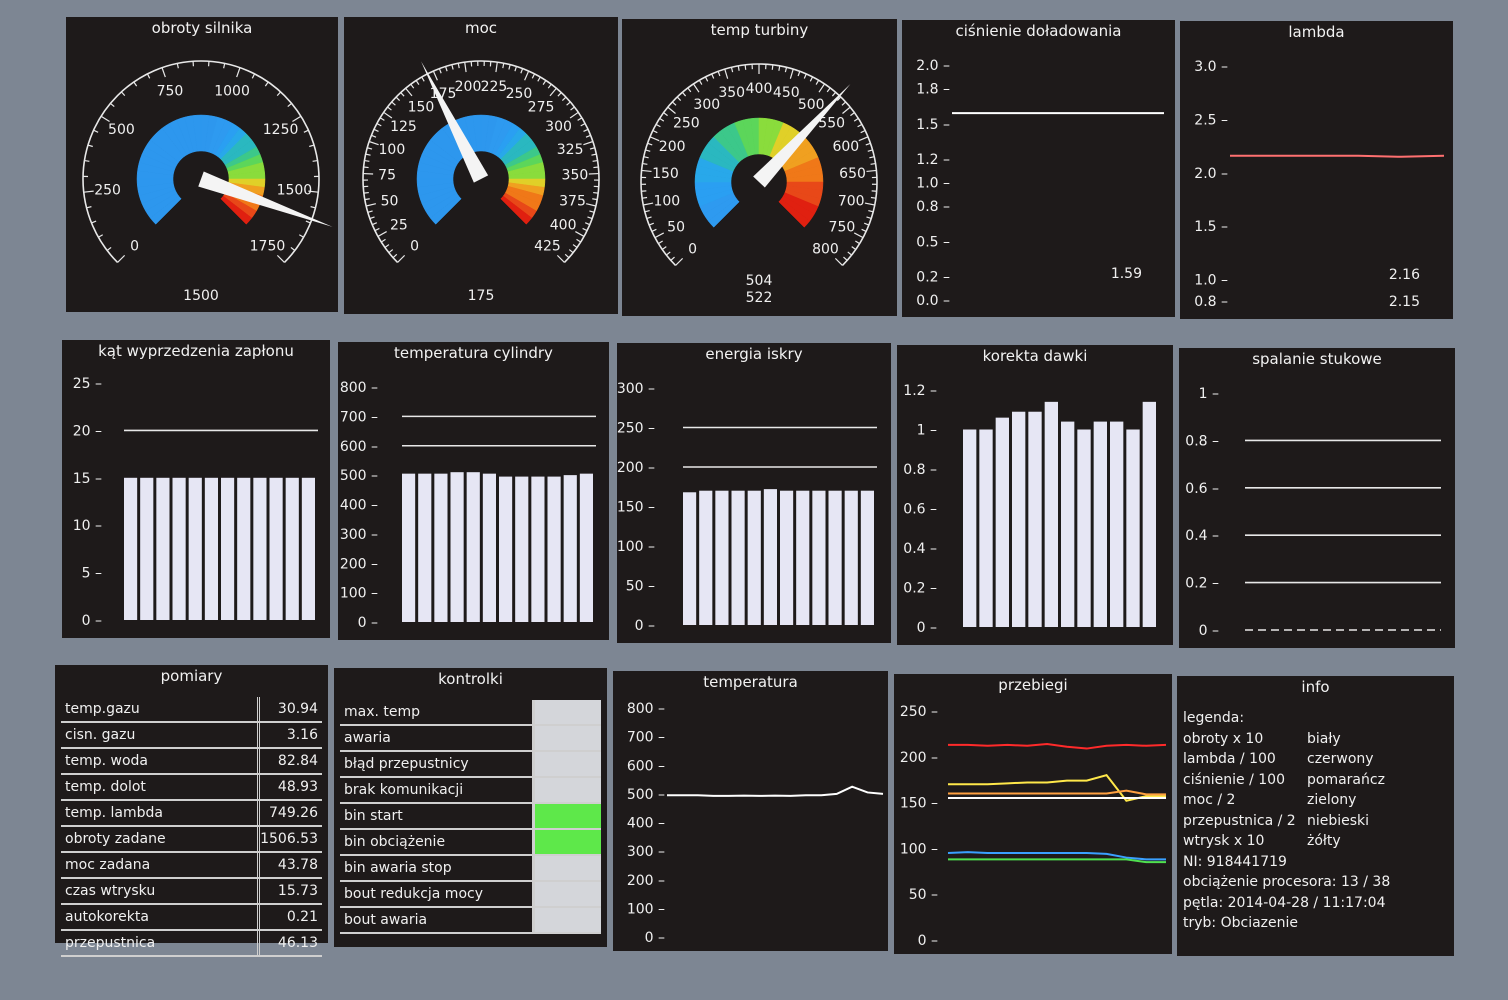 The height and width of the screenshot is (1000, 1508). What do you see at coordinates (191, 892) in the screenshot?
I see `measurement-row: czas wtrysku 15.73` at bounding box center [191, 892].